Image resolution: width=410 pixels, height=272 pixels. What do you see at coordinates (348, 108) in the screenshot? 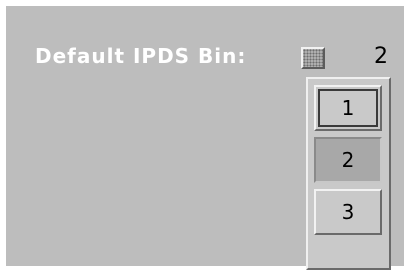
I see `menu-option-1: 1` at bounding box center [348, 108].